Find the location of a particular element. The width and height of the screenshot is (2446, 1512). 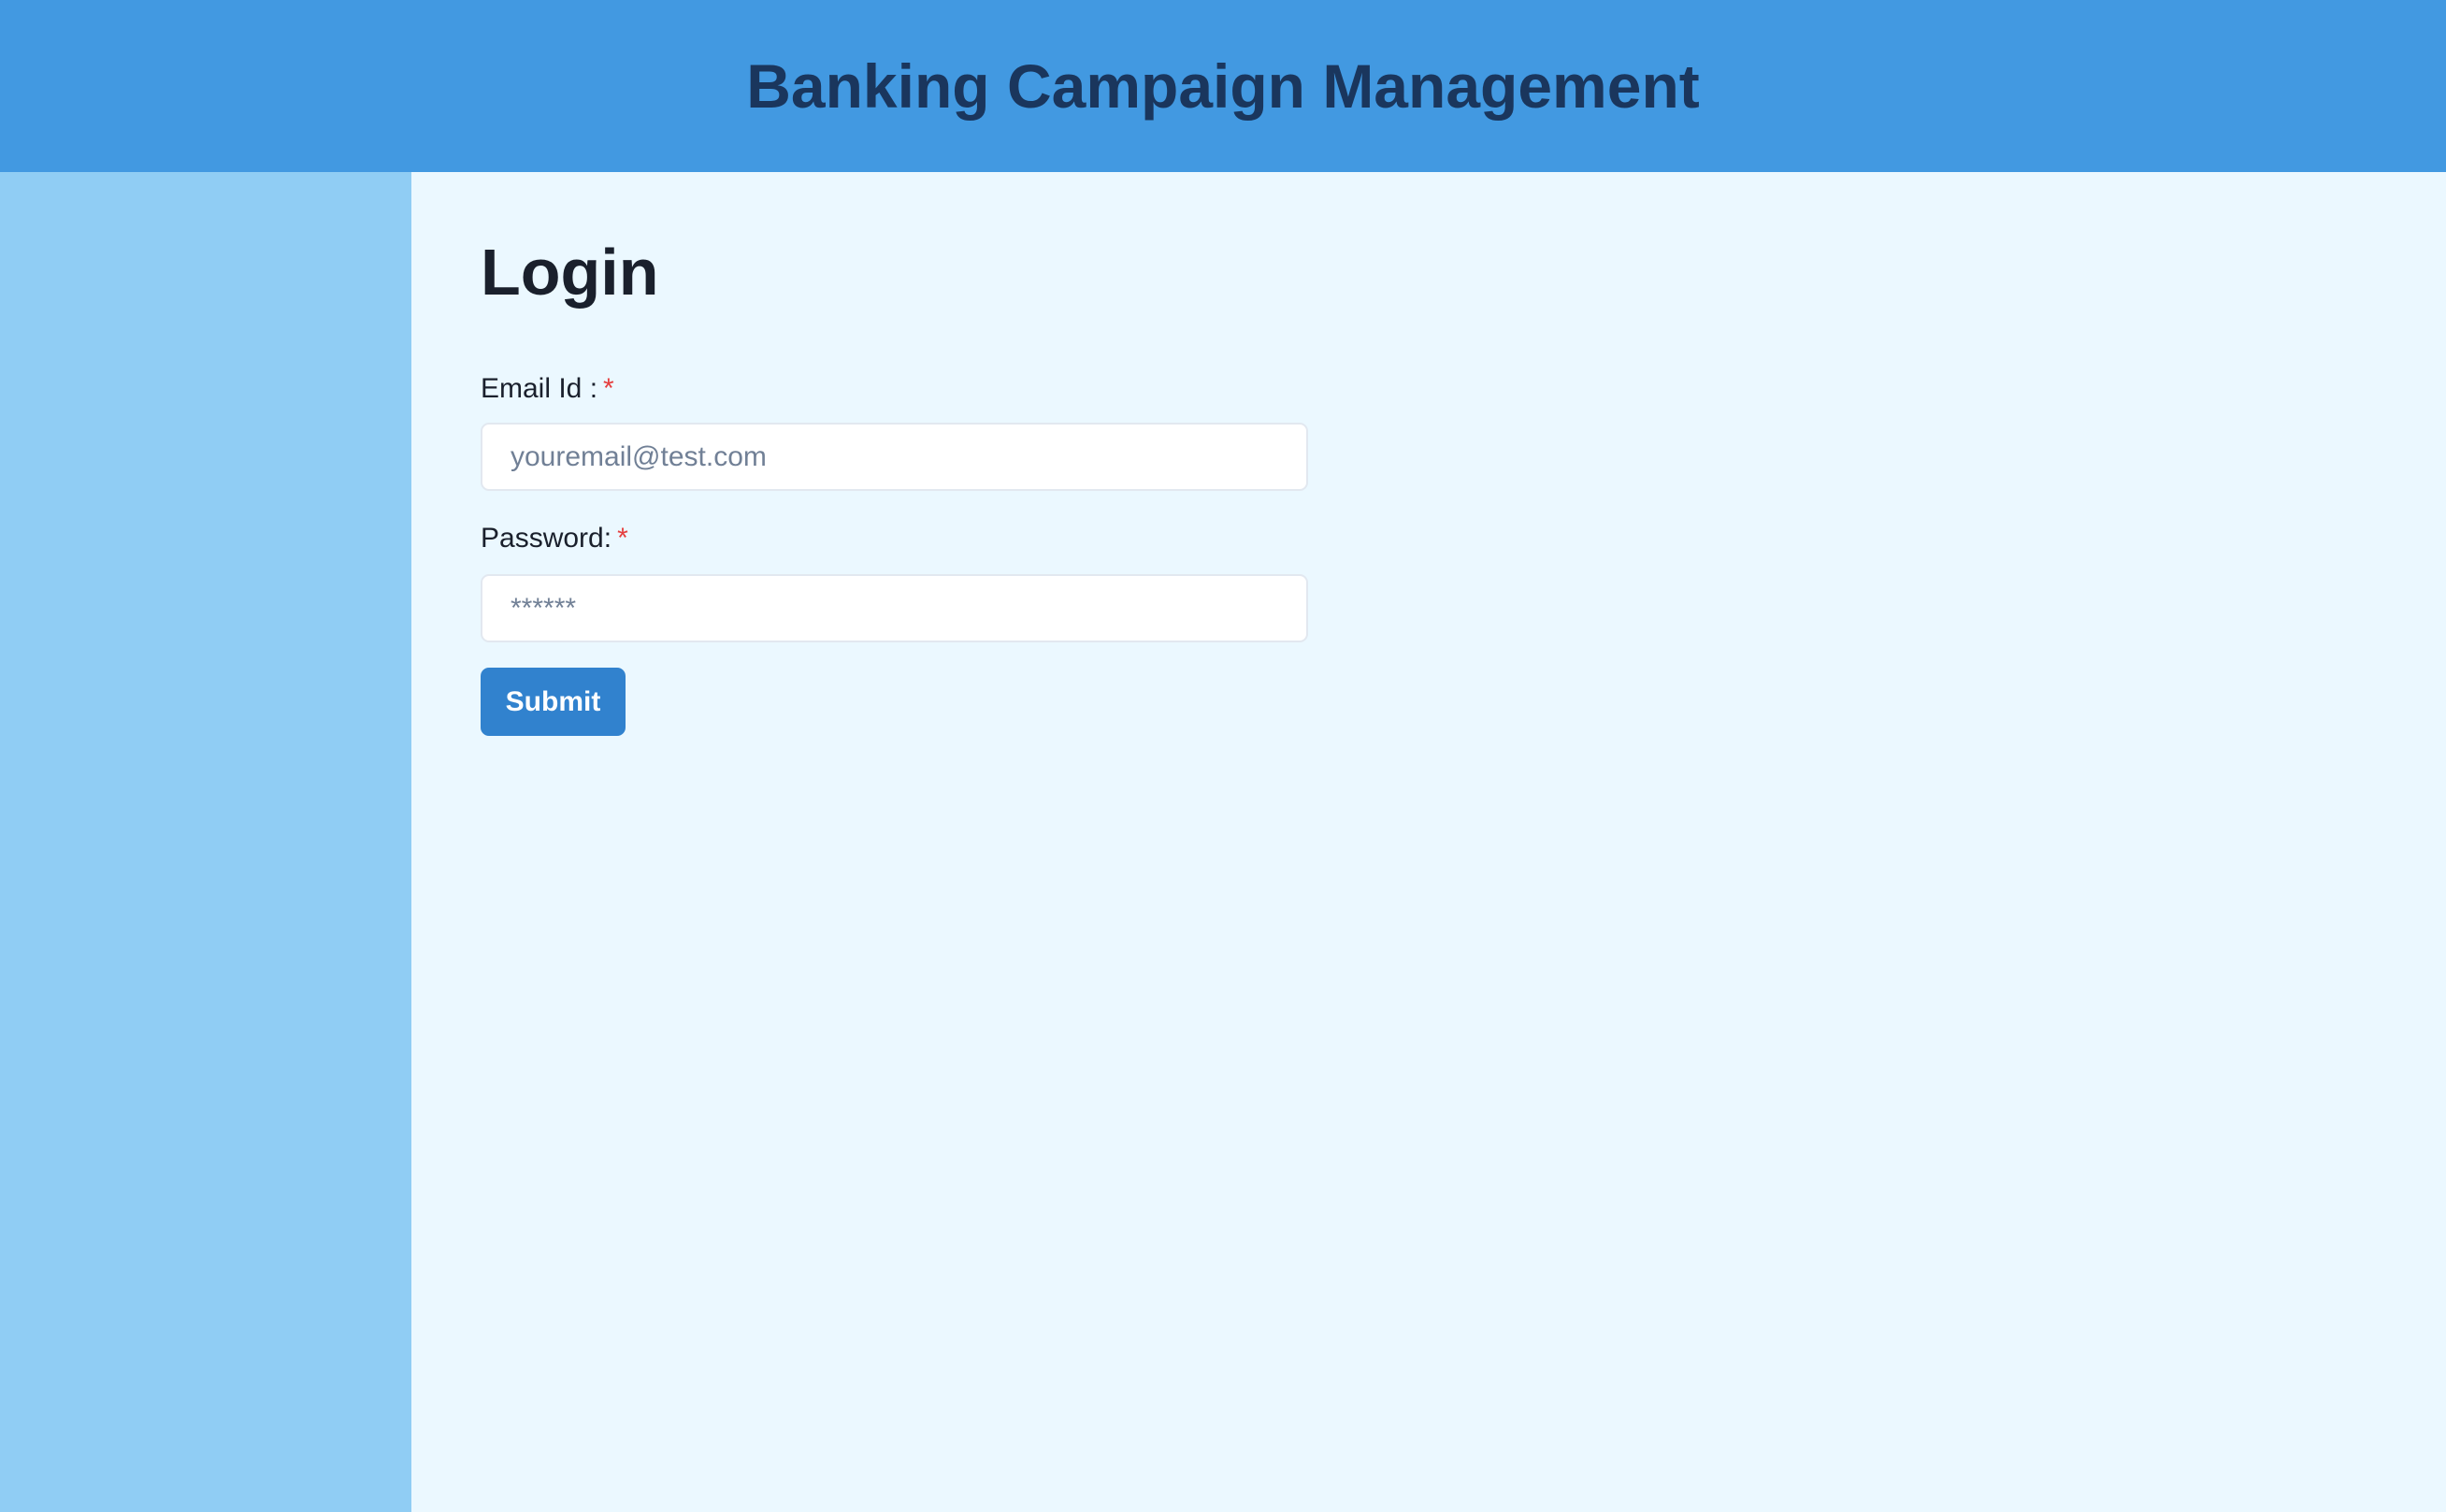

email-label: Email Id : * is located at coordinates (547, 389).